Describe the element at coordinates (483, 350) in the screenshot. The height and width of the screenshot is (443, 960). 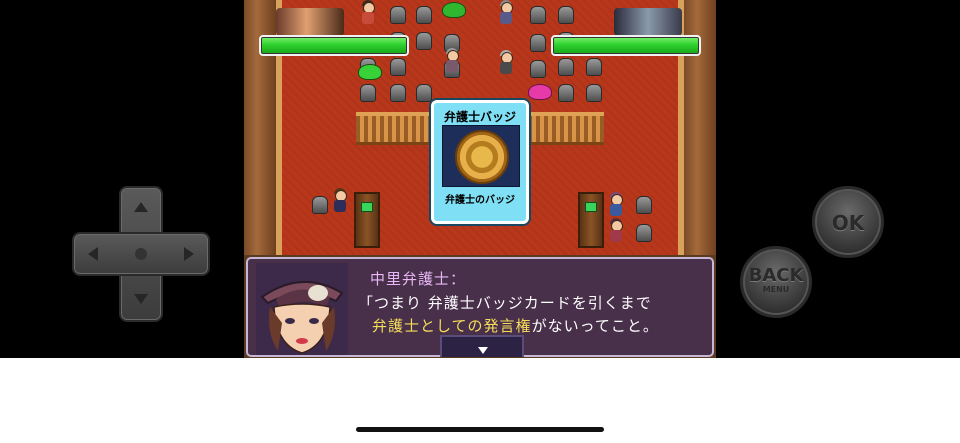
I see `triangle-down-icon` at that location.